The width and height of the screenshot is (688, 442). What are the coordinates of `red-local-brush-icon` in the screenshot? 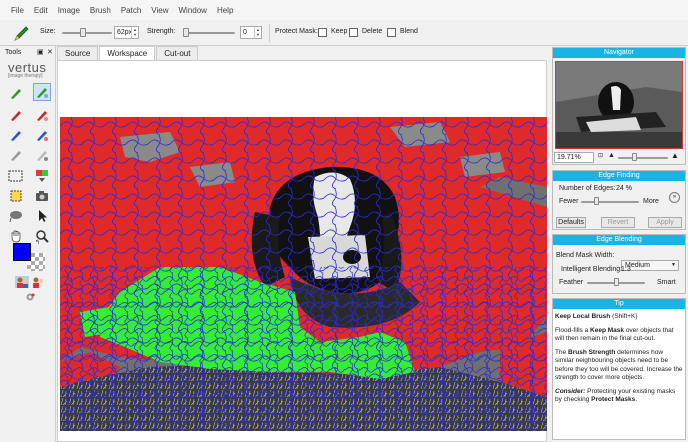 It's located at (42, 116).